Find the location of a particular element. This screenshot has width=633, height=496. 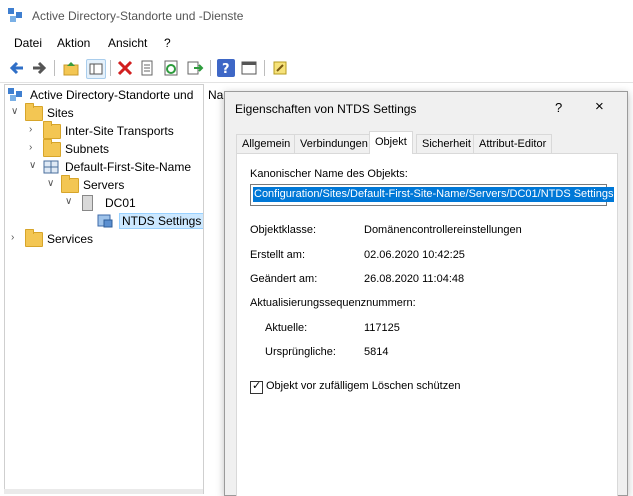

created-value: 02.06.2020 10:42:25 is located at coordinates (414, 255).